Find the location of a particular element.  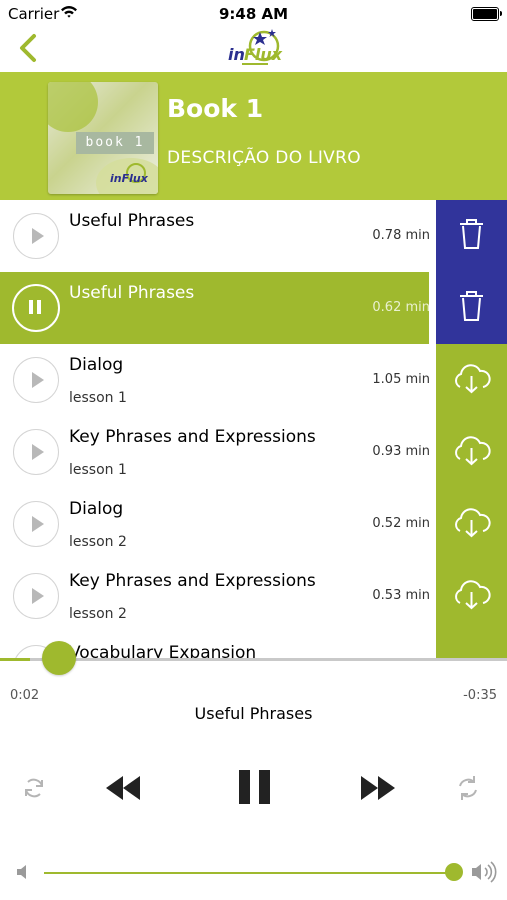

track-duration: 1.05 min is located at coordinates (401, 379).